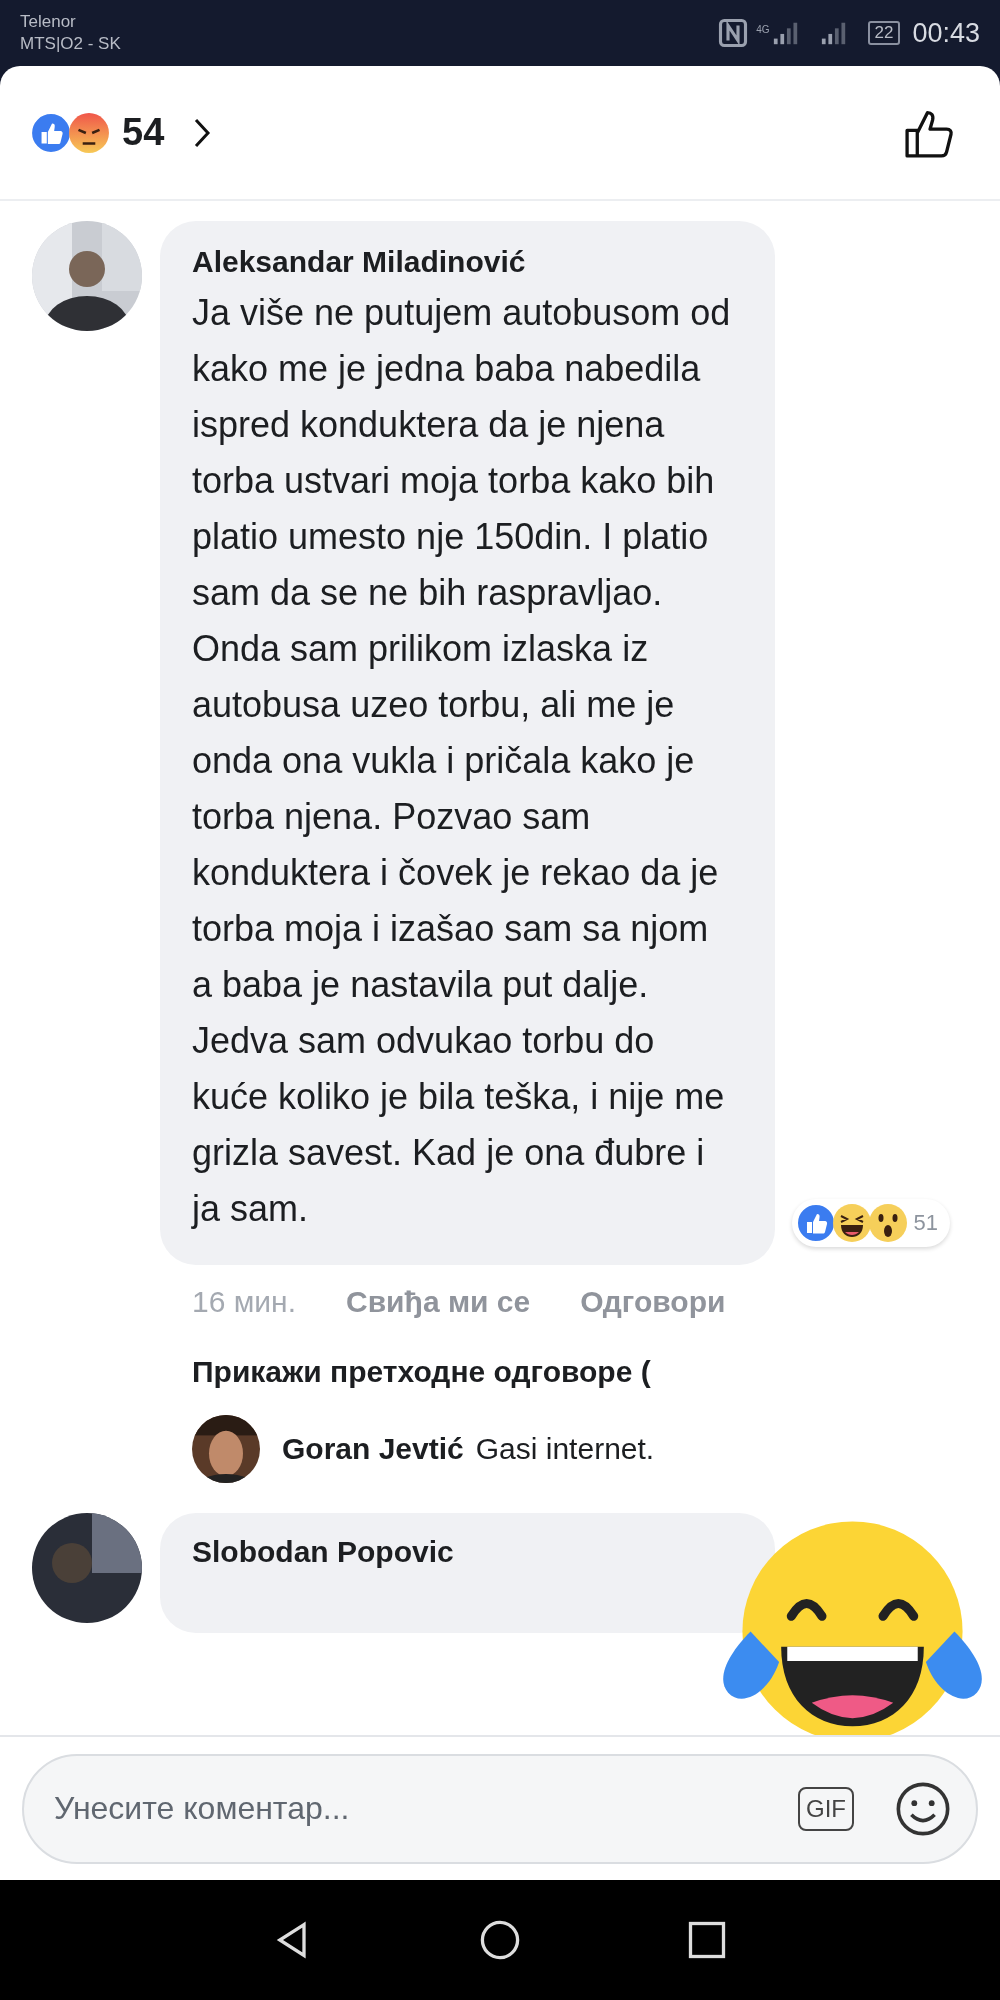 The width and height of the screenshot is (1000, 2000). I want to click on angry-reaction-icon, so click(89, 132).